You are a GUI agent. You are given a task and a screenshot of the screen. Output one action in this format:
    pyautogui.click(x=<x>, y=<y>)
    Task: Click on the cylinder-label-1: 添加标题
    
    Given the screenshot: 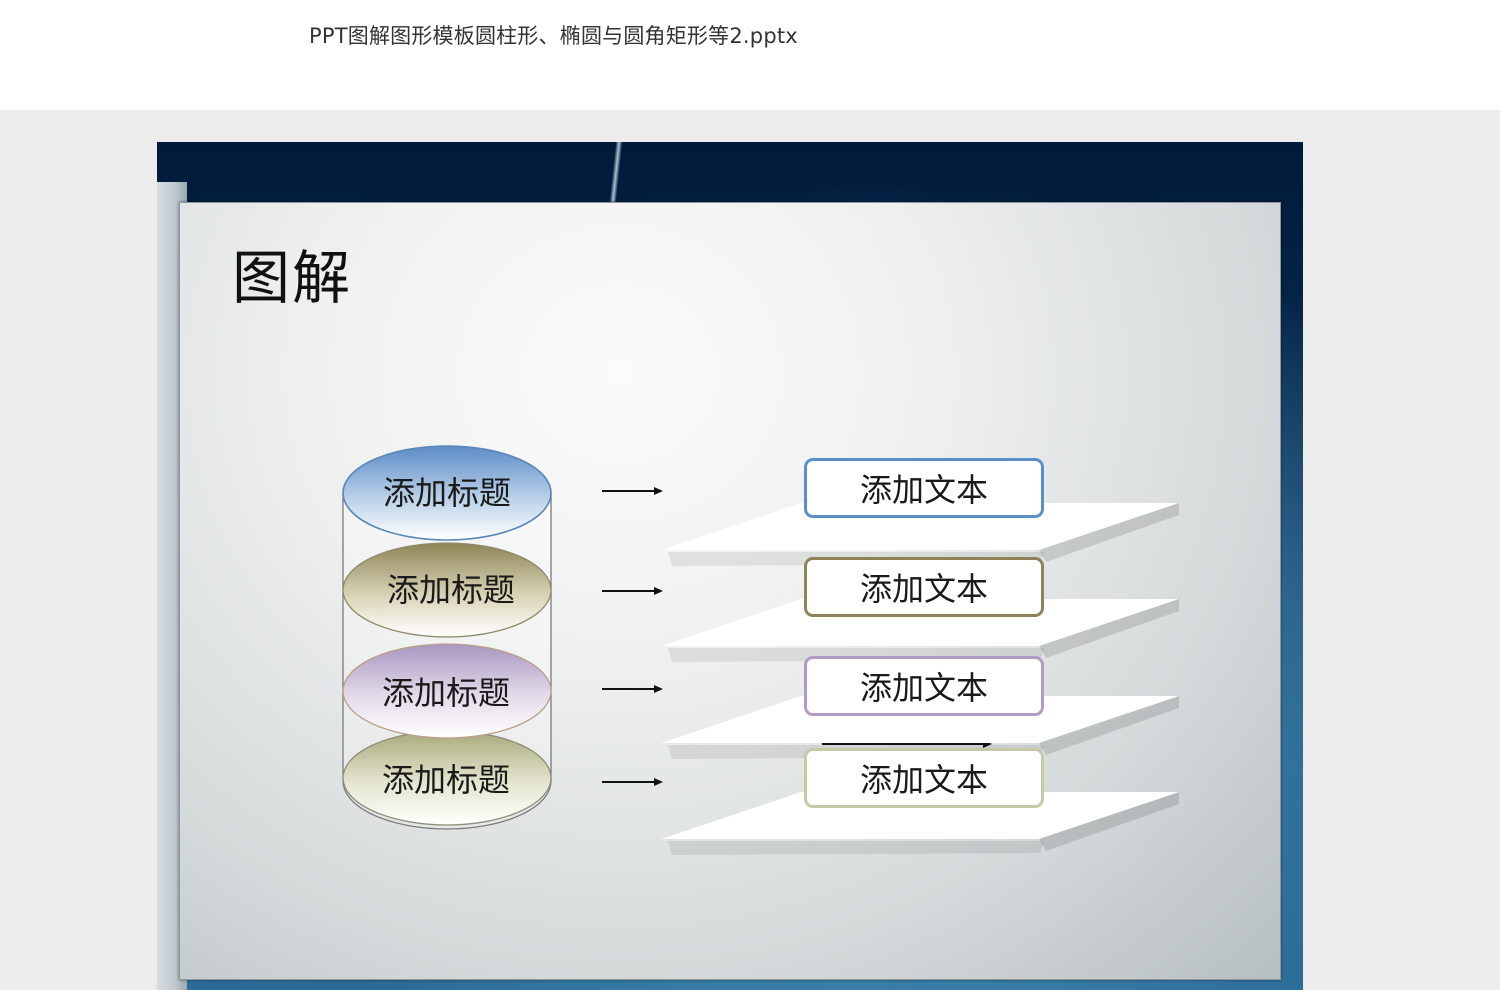 What is the action you would take?
    pyautogui.click(x=446, y=493)
    